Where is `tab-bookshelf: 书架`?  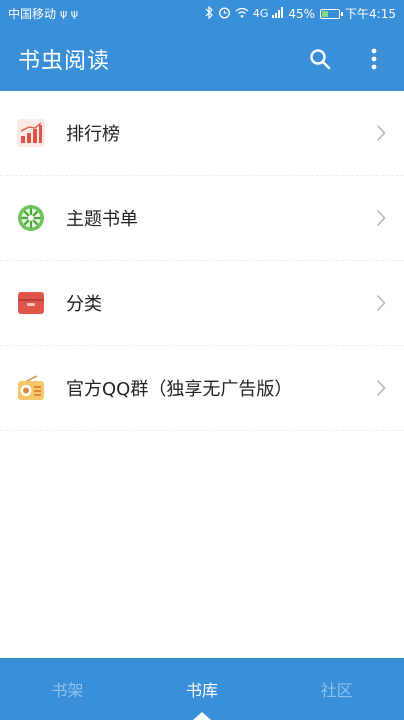 tab-bookshelf: 书架 is located at coordinates (67, 689).